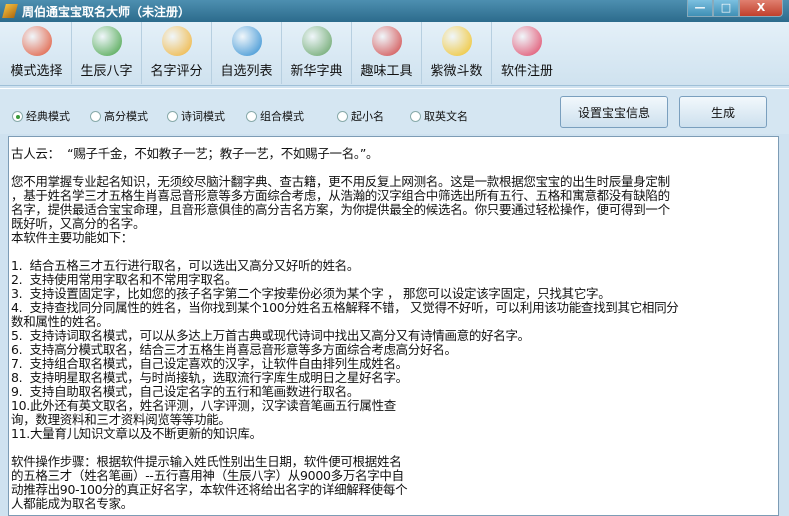 This screenshot has height=516, width=789. Describe the element at coordinates (106, 11) in the screenshot. I see `window-title: 周伯通宝宝取名大师（未注册）` at that location.